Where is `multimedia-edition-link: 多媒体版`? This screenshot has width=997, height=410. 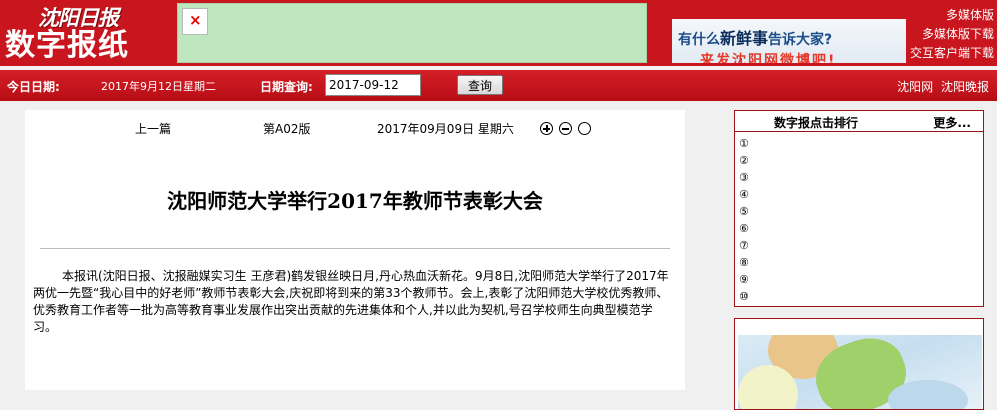 multimedia-edition-link: 多媒体版 is located at coordinates (952, 15).